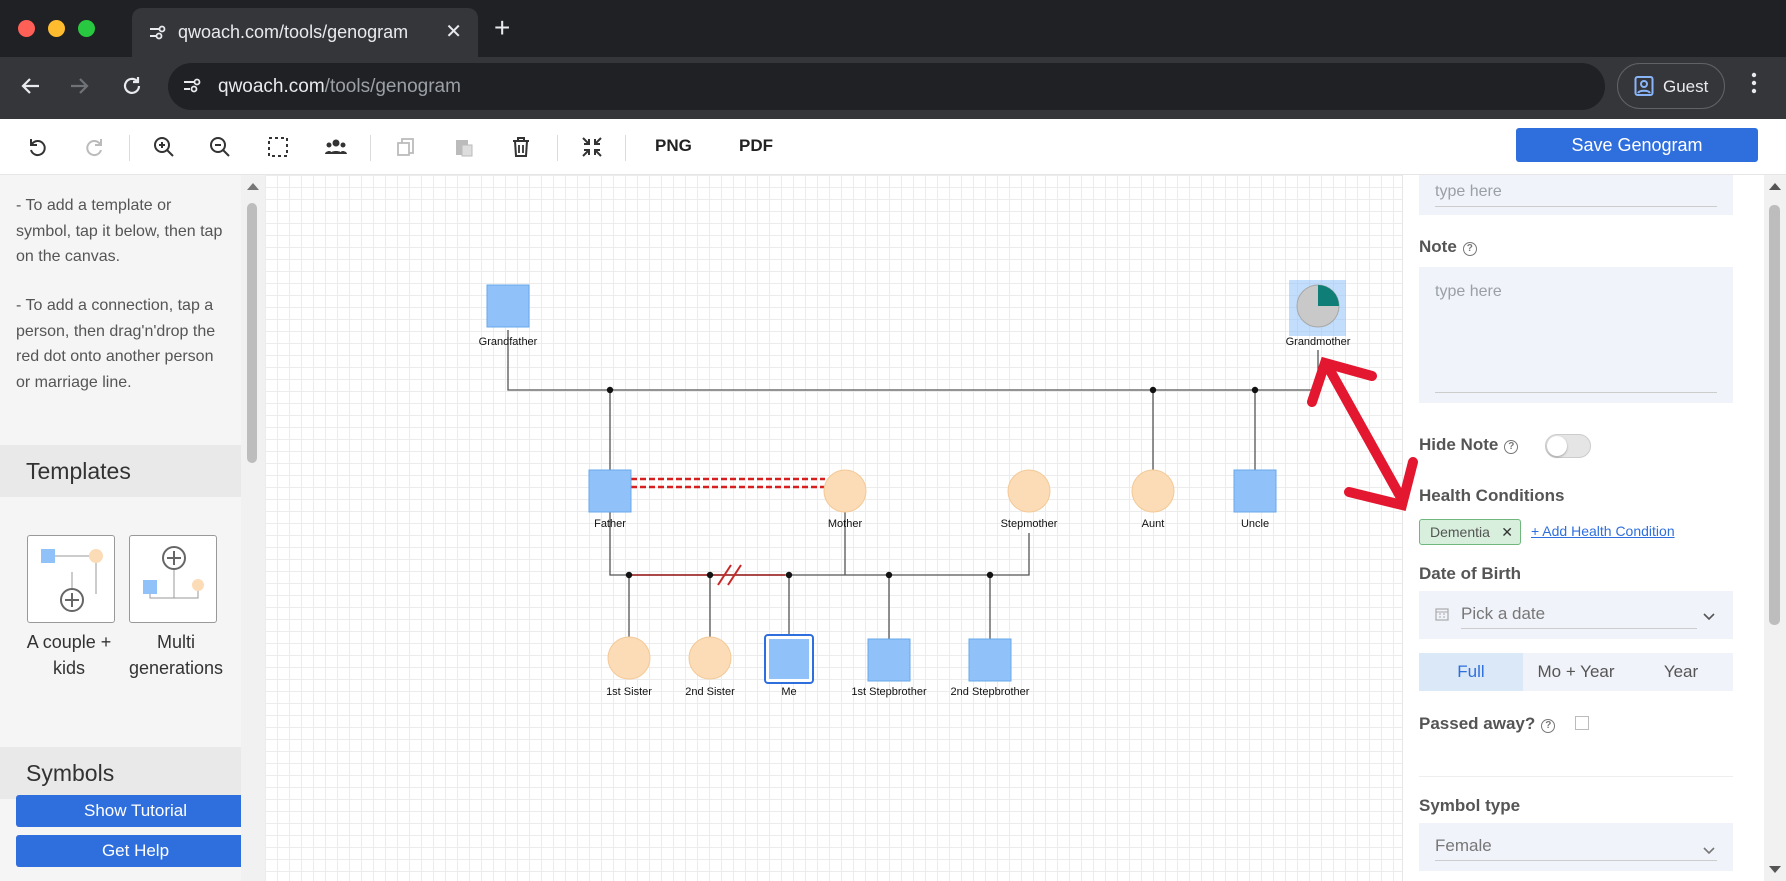  What do you see at coordinates (1576, 615) in the screenshot?
I see `date-picker: Pick a date` at bounding box center [1576, 615].